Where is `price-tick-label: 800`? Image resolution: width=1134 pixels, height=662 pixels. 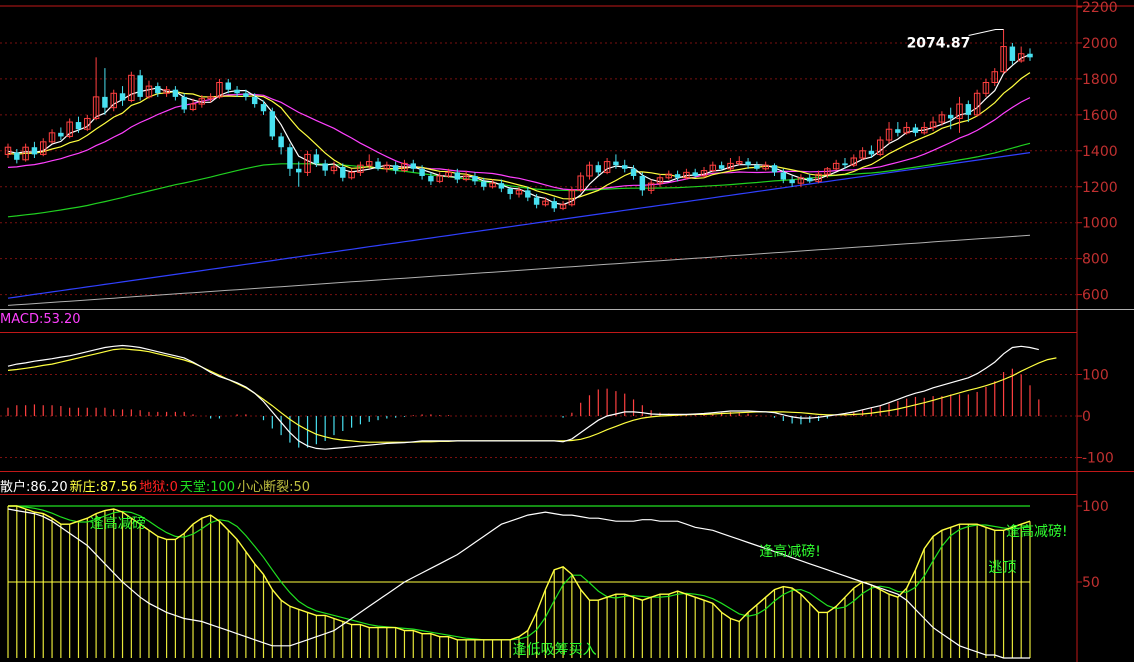 price-tick-label: 800 is located at coordinates (1095, 260).